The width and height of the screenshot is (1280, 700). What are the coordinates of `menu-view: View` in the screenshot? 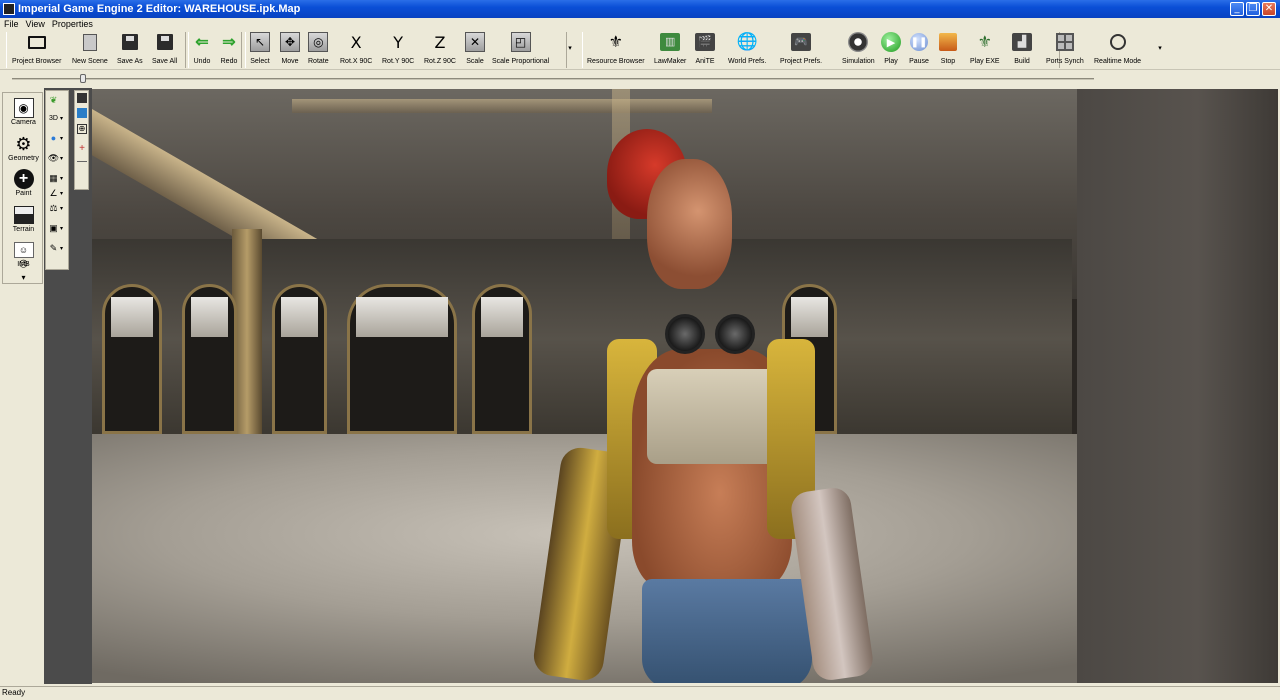 It's located at (35, 24).